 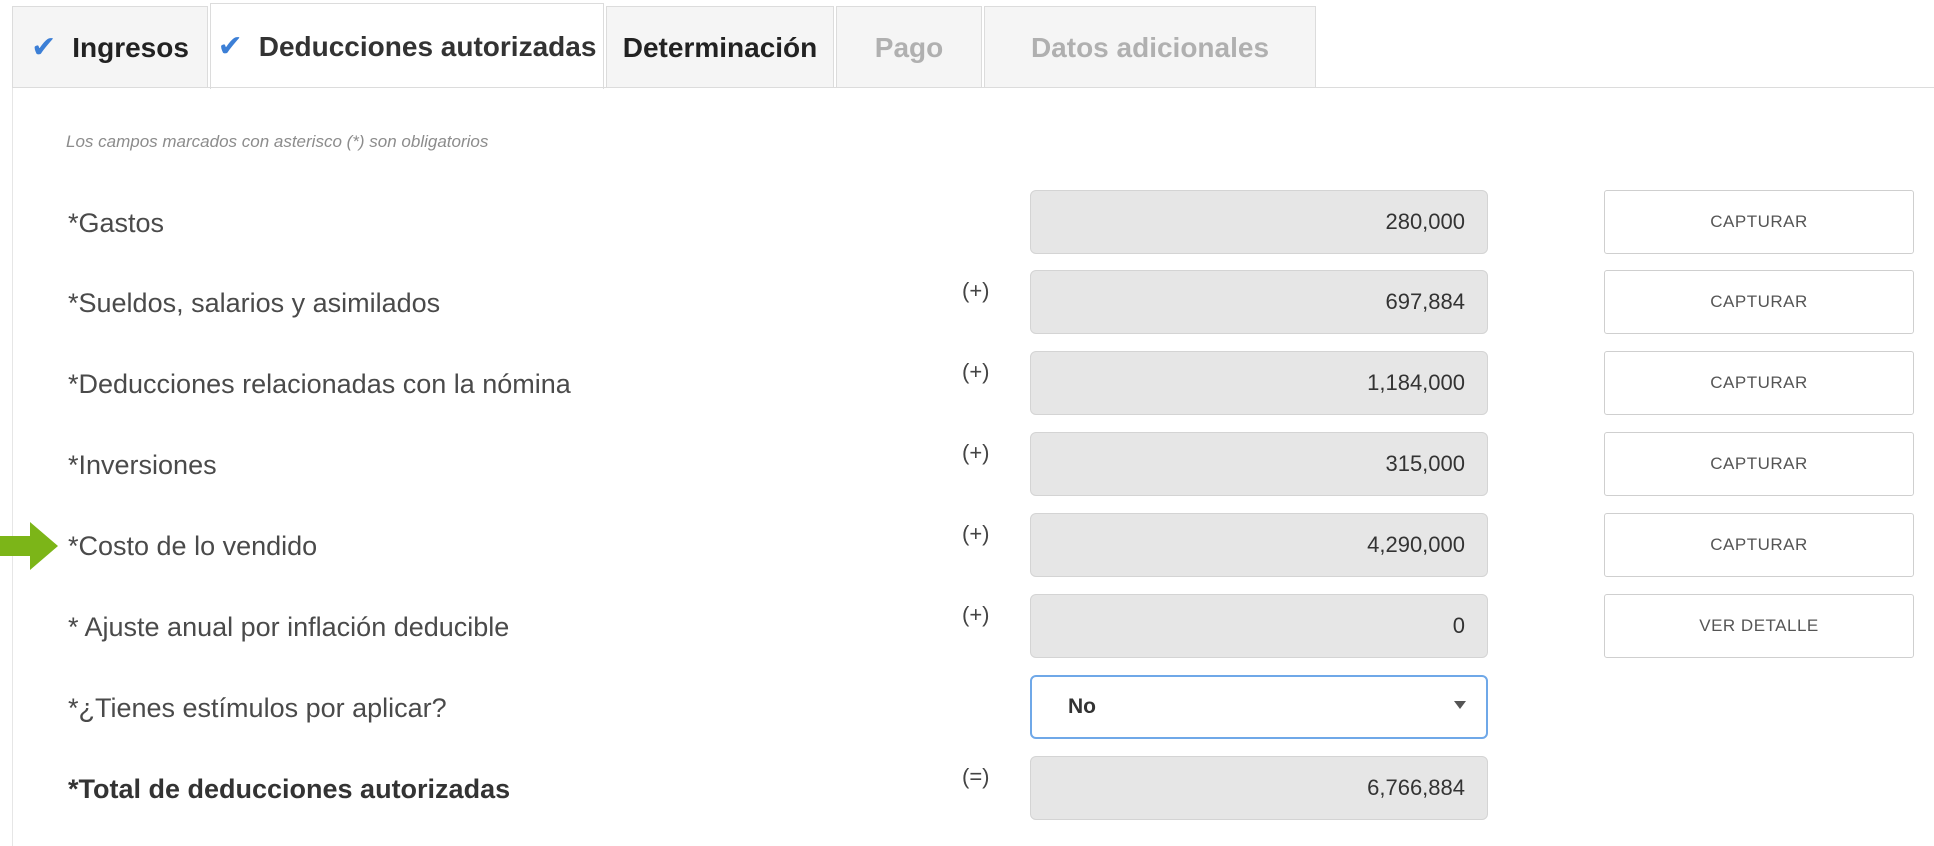 What do you see at coordinates (427, 46) in the screenshot?
I see `tab-label: Deducciones autorizadas` at bounding box center [427, 46].